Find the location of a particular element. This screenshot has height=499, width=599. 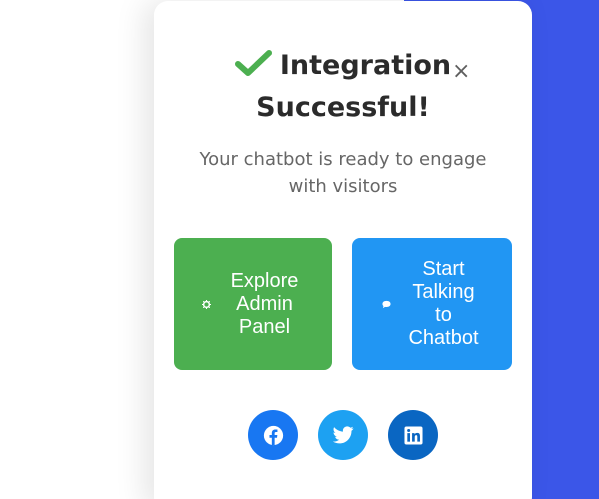

modal-title-text: Integration Successful! is located at coordinates (354, 86).